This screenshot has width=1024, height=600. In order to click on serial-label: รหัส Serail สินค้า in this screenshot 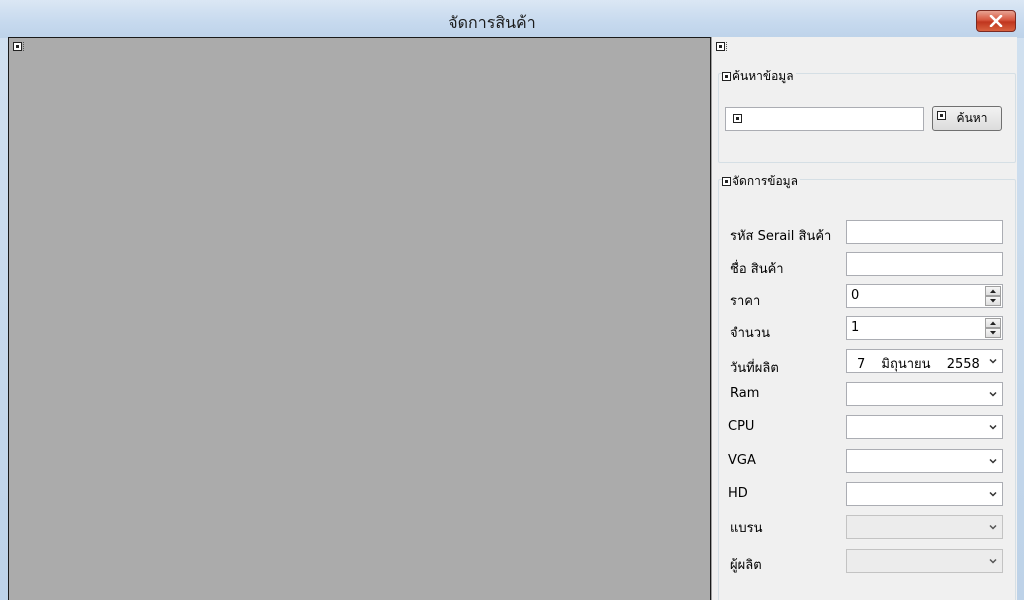, I will do `click(781, 236)`.